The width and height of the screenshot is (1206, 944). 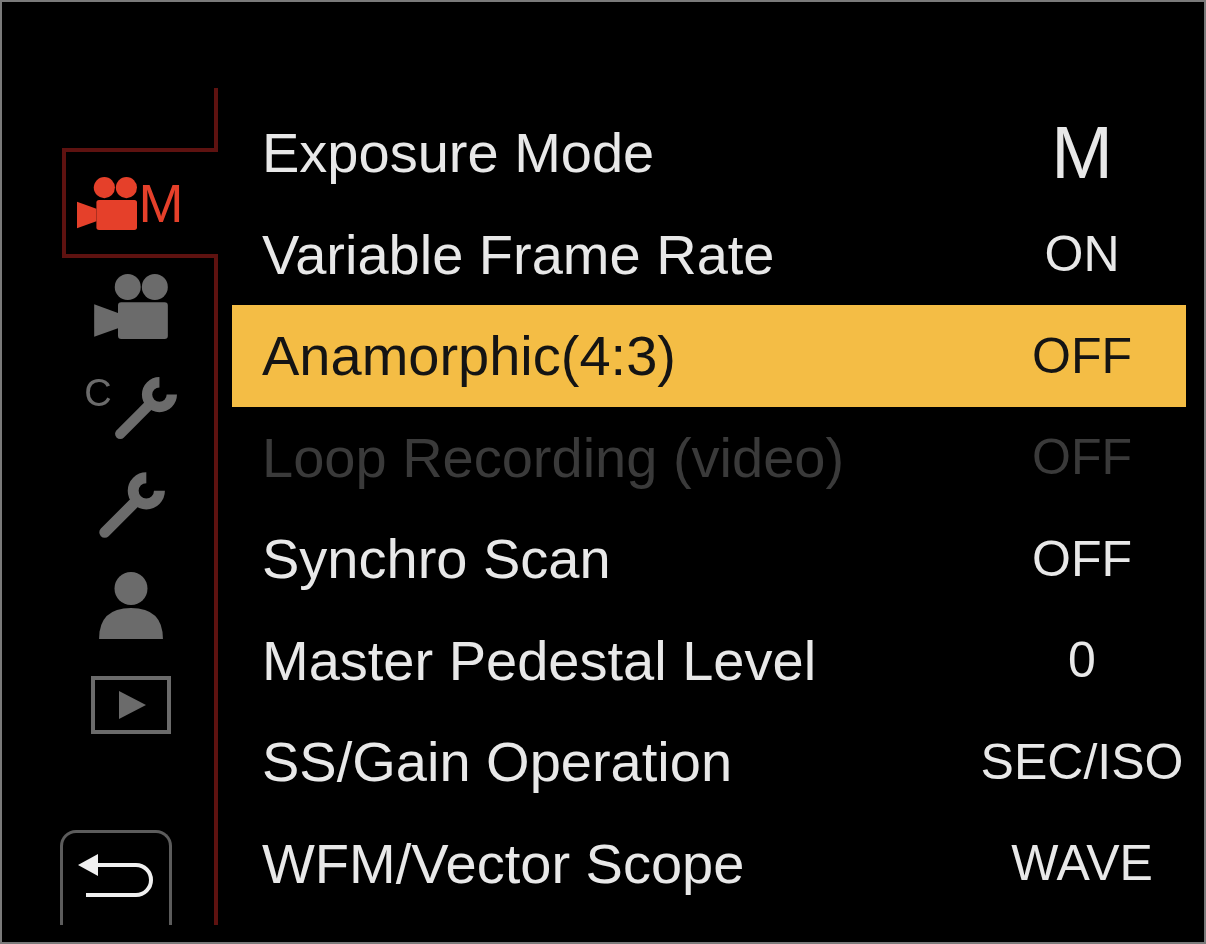 What do you see at coordinates (1082, 660) in the screenshot?
I see `setting-value: 0` at bounding box center [1082, 660].